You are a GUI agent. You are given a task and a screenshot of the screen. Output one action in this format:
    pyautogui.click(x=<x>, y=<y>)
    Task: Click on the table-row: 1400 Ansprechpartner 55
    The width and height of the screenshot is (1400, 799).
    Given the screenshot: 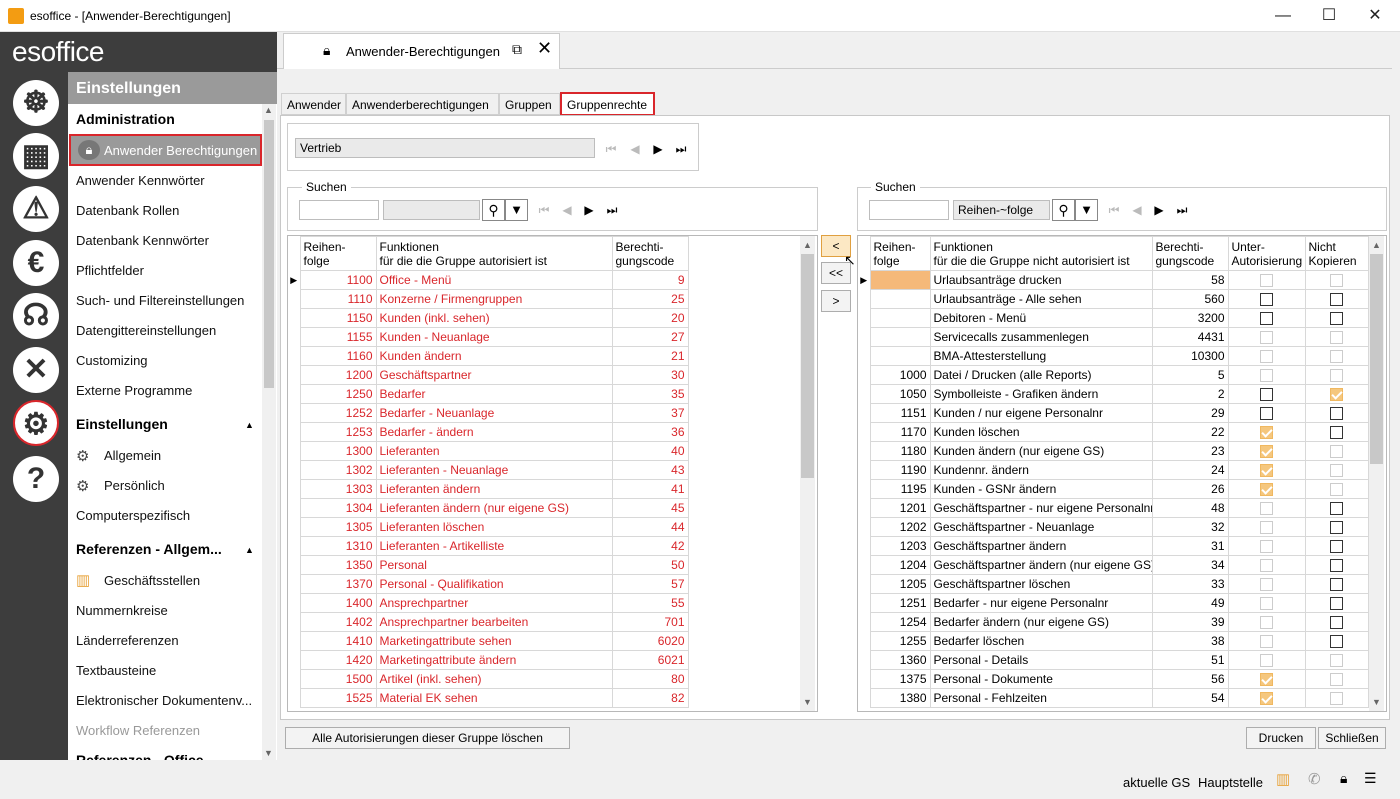 What is the action you would take?
    pyautogui.click(x=488, y=603)
    